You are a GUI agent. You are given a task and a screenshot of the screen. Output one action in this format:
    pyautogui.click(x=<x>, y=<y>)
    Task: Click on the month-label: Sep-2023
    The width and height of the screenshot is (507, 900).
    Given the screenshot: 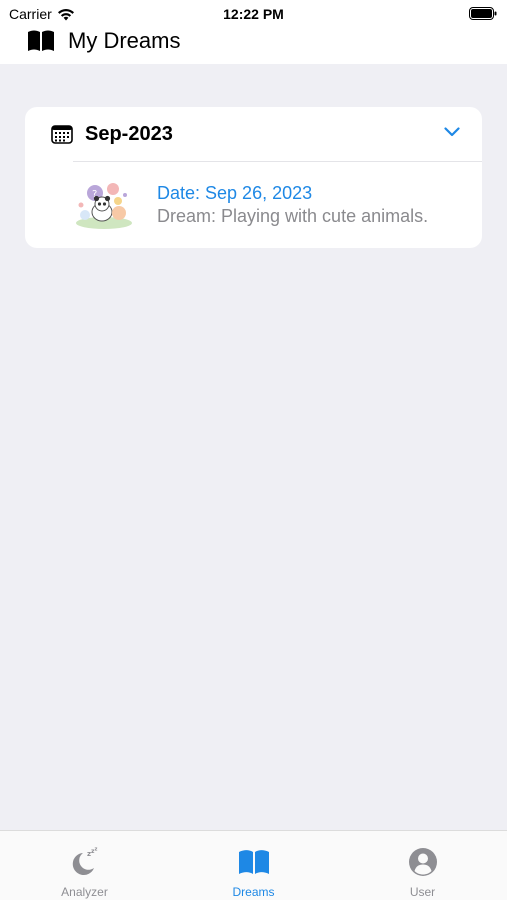 What is the action you would take?
    pyautogui.click(x=129, y=134)
    